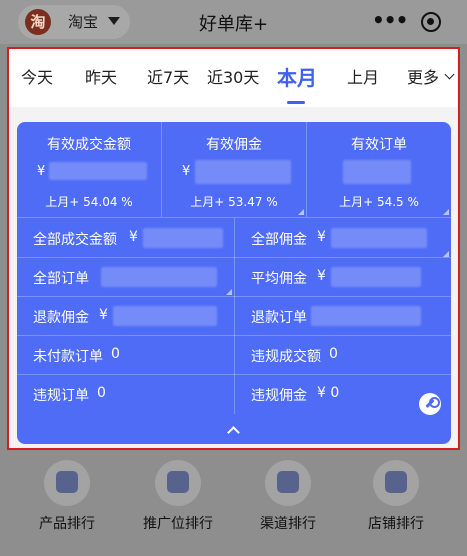 The height and width of the screenshot is (556, 467). Describe the element at coordinates (279, 240) in the screenshot. I see `total-commission-label: 全部佣金` at that location.